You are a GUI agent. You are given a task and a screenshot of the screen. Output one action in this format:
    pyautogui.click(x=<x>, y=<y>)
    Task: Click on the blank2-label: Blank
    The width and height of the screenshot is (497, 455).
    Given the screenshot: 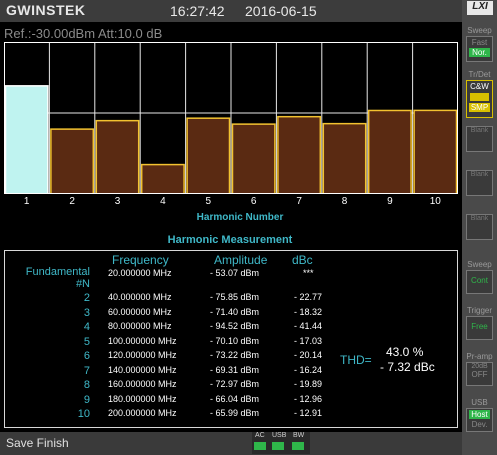 What is the action you would take?
    pyautogui.click(x=479, y=174)
    